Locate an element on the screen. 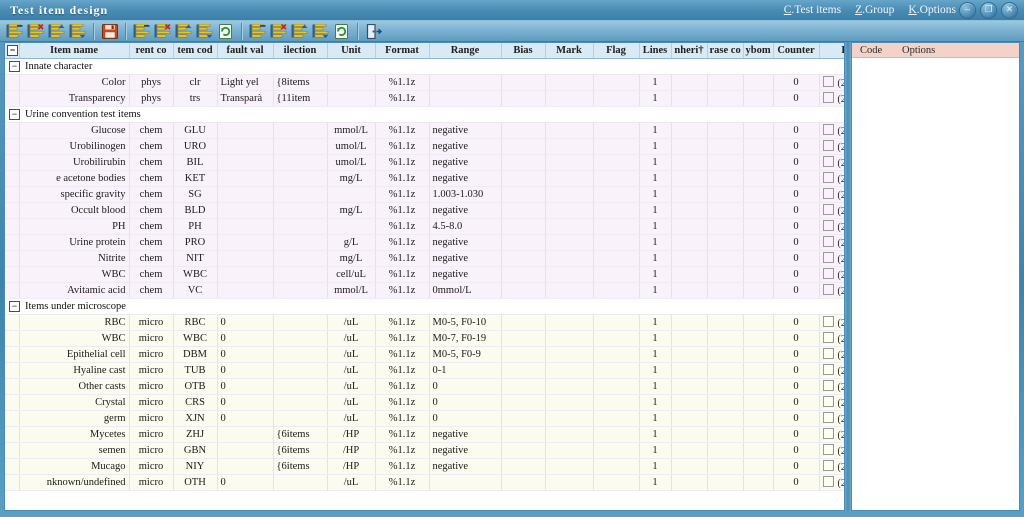  cell-item_code: BIL is located at coordinates (195, 162).